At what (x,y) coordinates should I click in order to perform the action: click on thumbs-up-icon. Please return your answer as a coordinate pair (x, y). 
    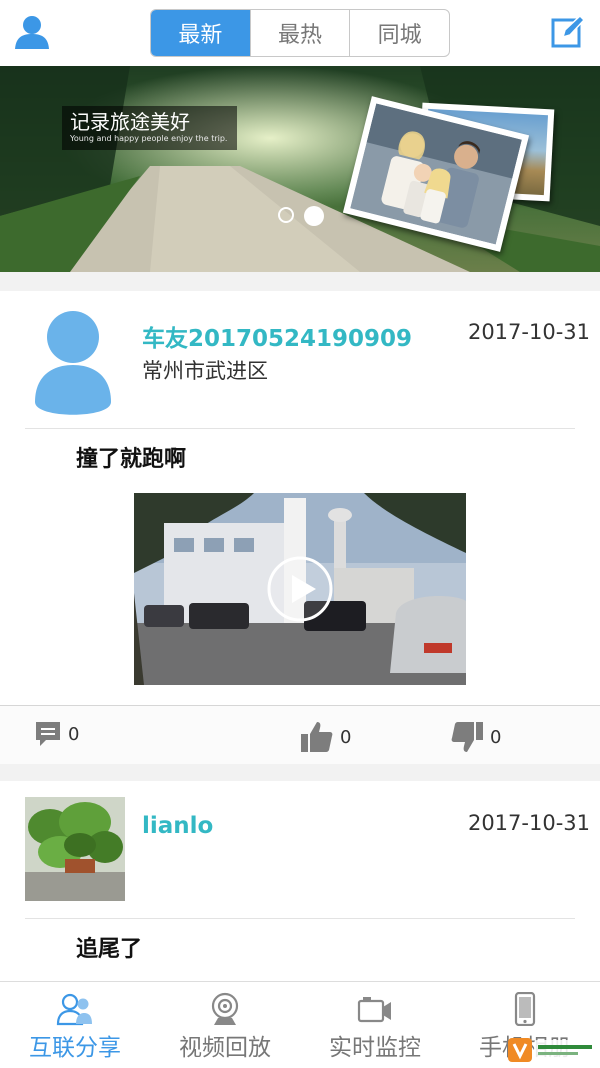
    Looking at the image, I should click on (317, 737).